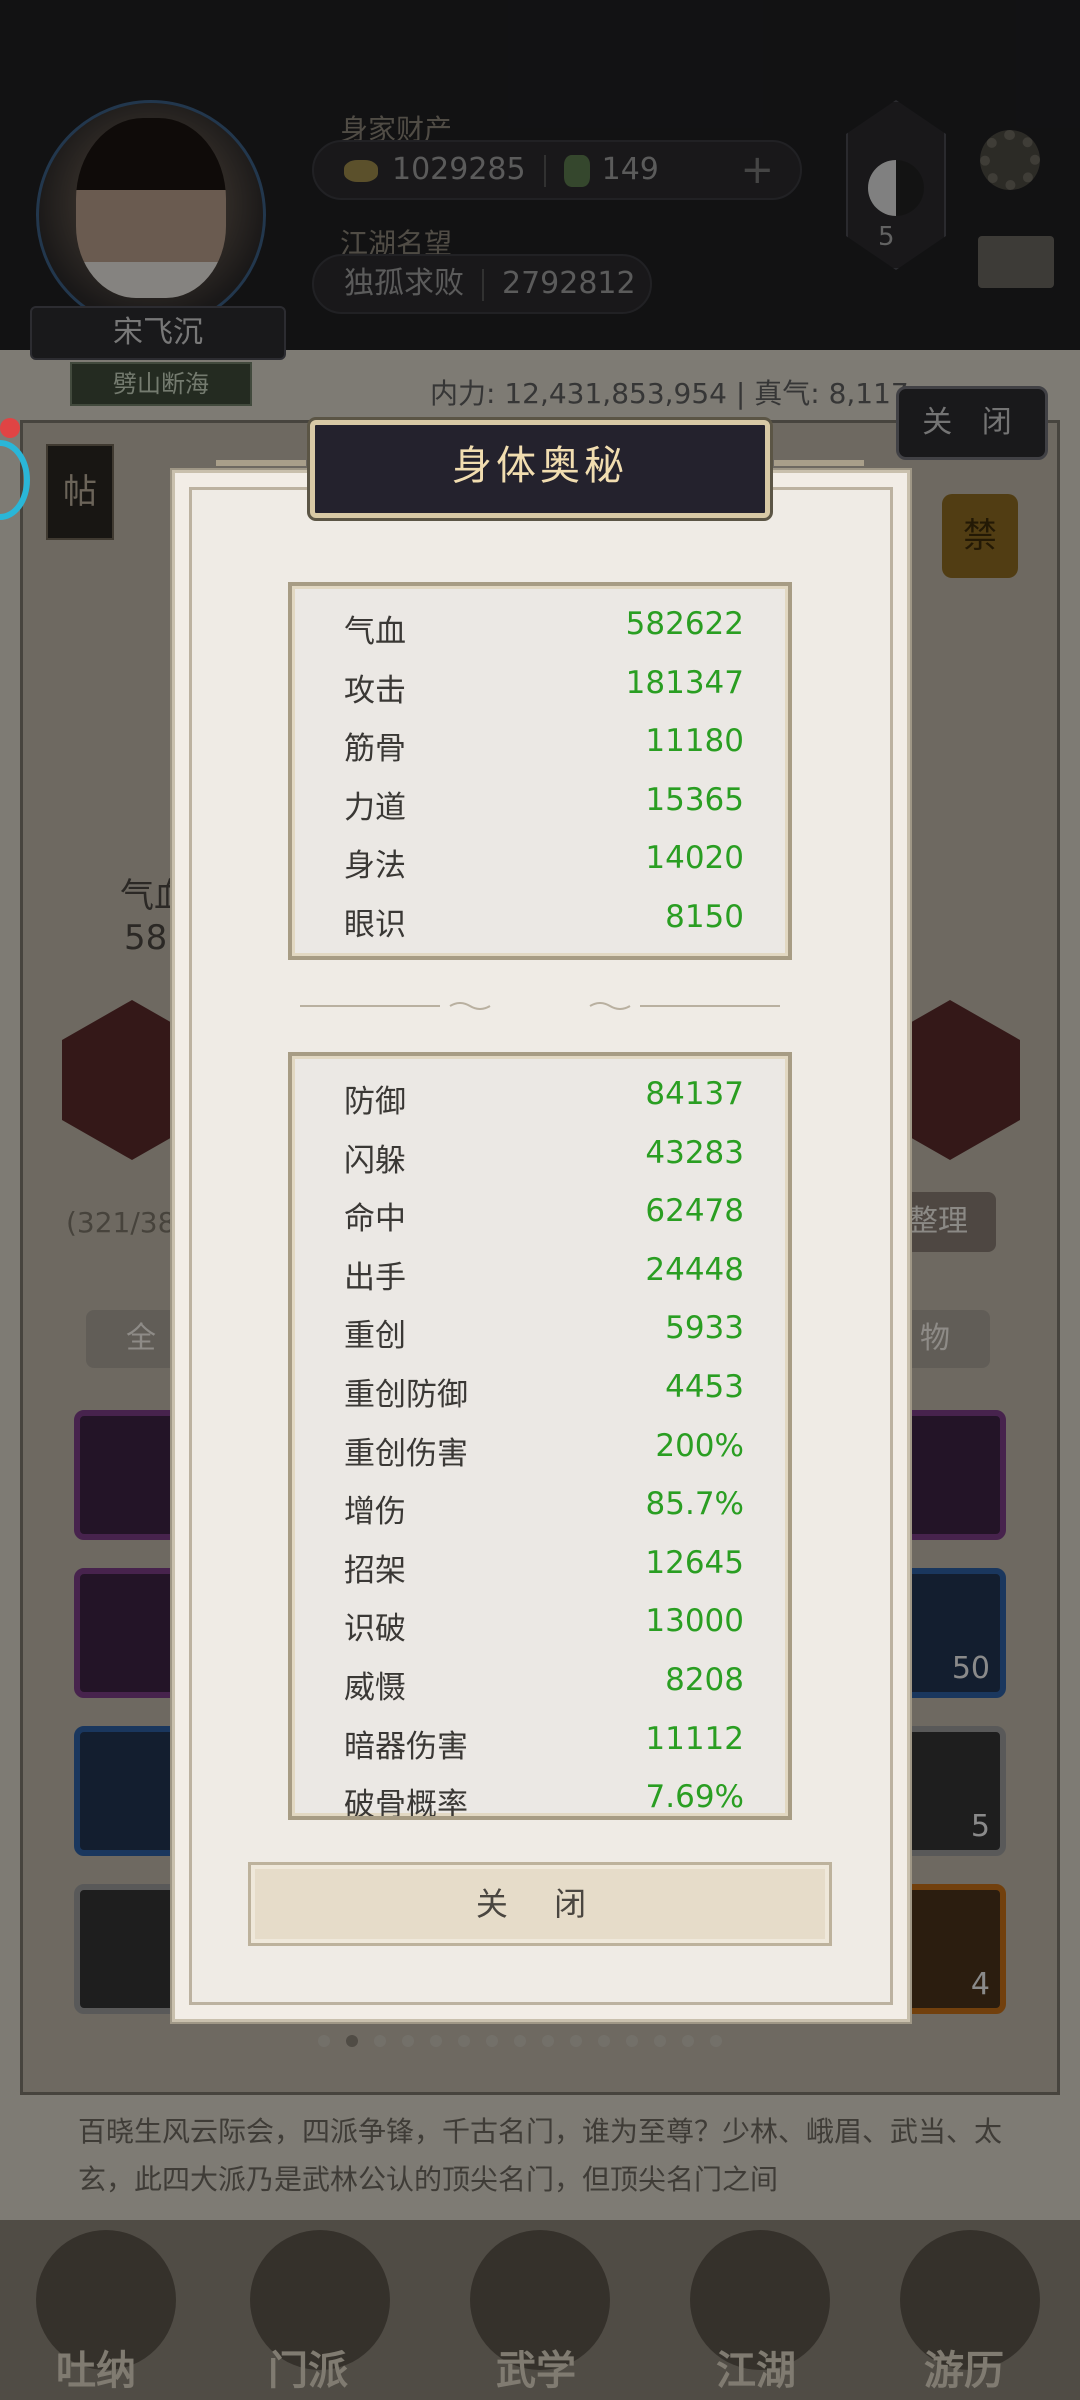 This screenshot has width=1080, height=2400. I want to click on stat-value: 15365, so click(694, 799).